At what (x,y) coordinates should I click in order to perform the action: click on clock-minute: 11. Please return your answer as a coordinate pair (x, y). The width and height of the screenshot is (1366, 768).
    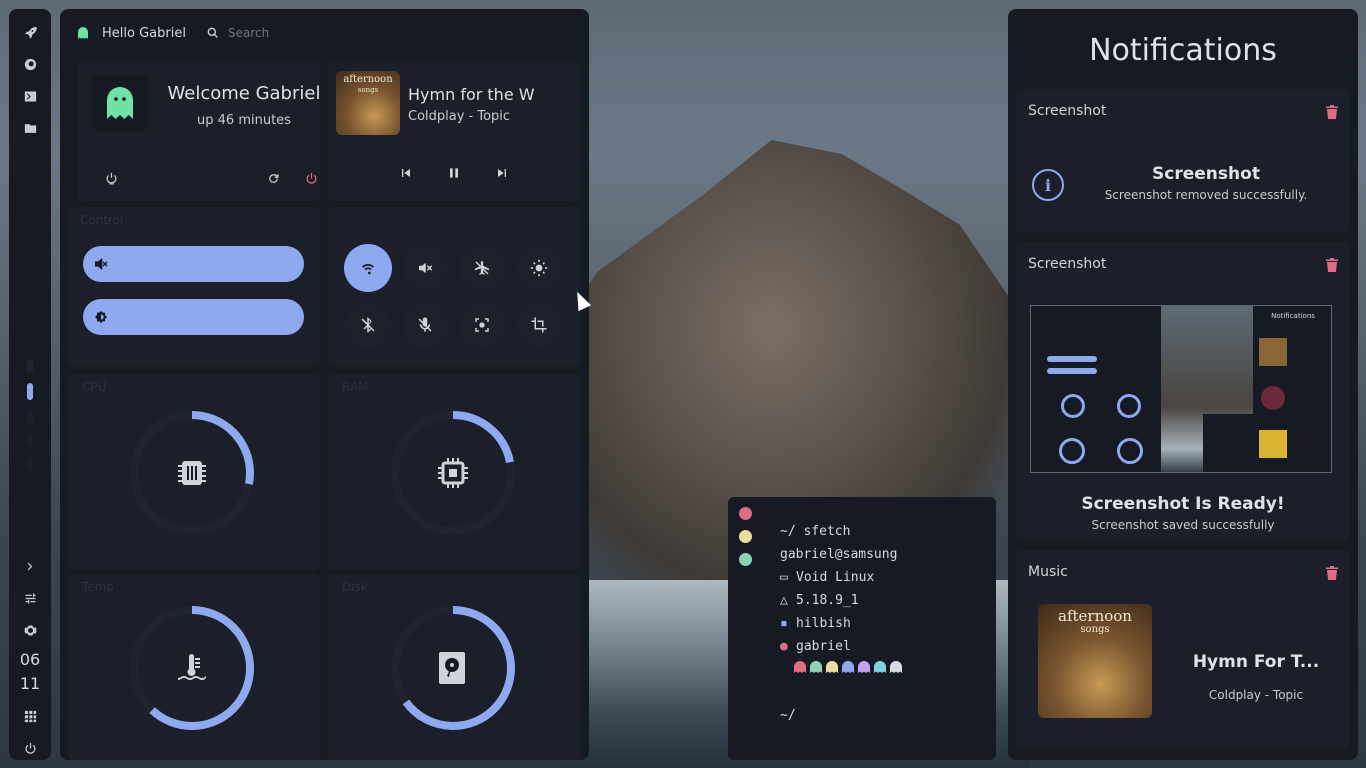
    Looking at the image, I should click on (30, 683).